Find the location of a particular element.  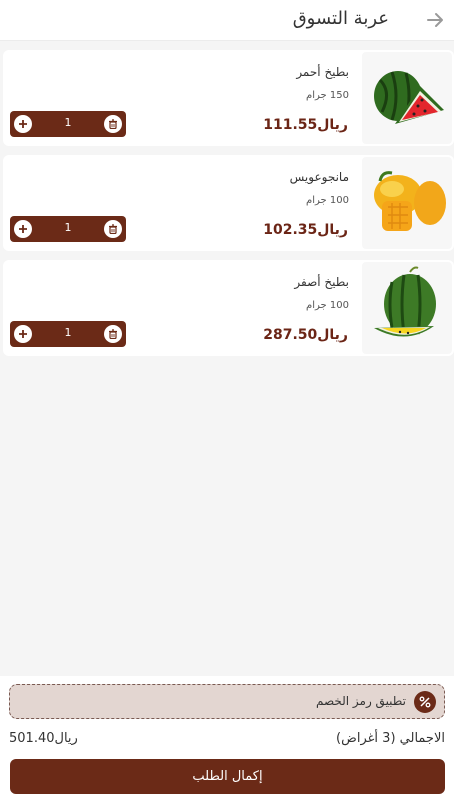

percent-icon is located at coordinates (425, 702).